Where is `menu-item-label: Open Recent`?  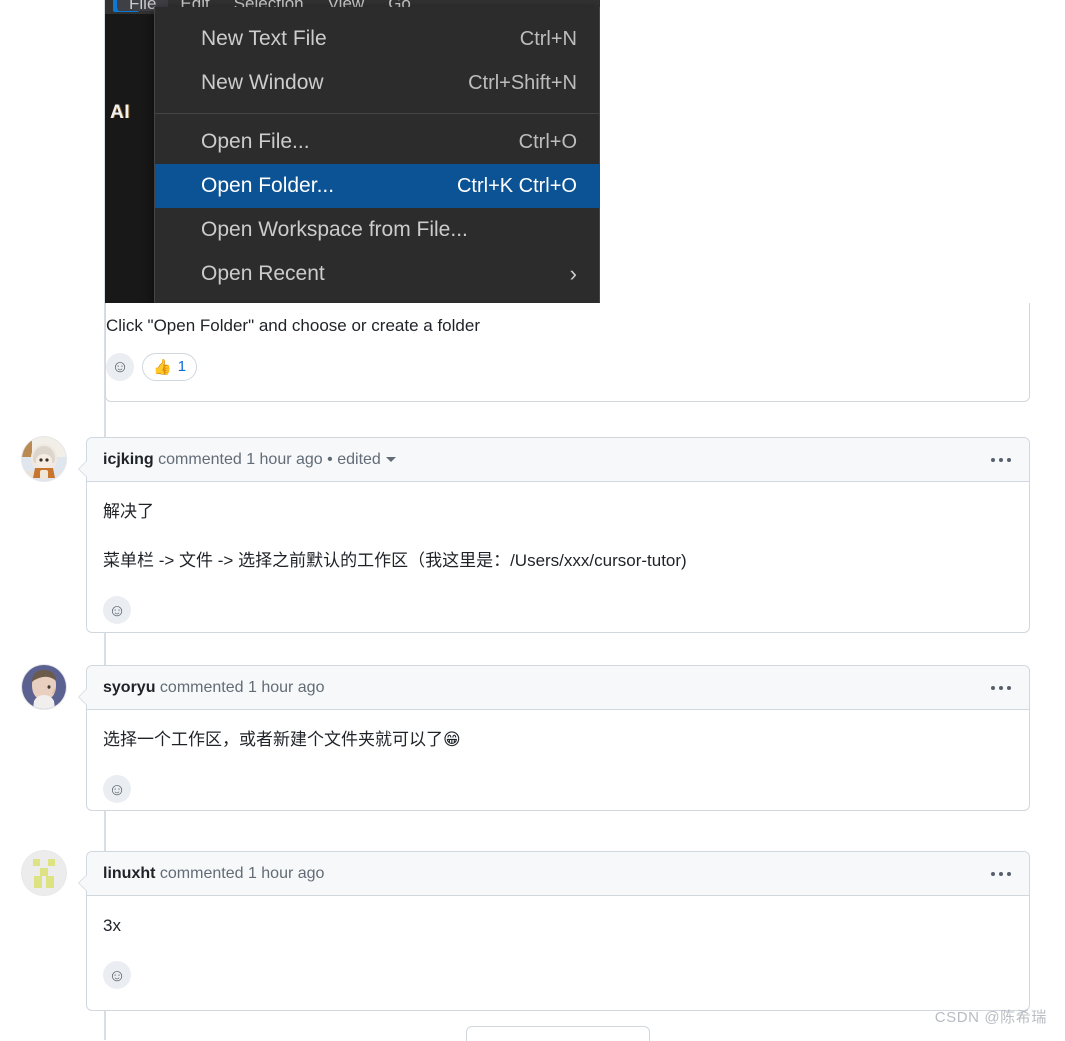
menu-item-label: Open Recent is located at coordinates (263, 273).